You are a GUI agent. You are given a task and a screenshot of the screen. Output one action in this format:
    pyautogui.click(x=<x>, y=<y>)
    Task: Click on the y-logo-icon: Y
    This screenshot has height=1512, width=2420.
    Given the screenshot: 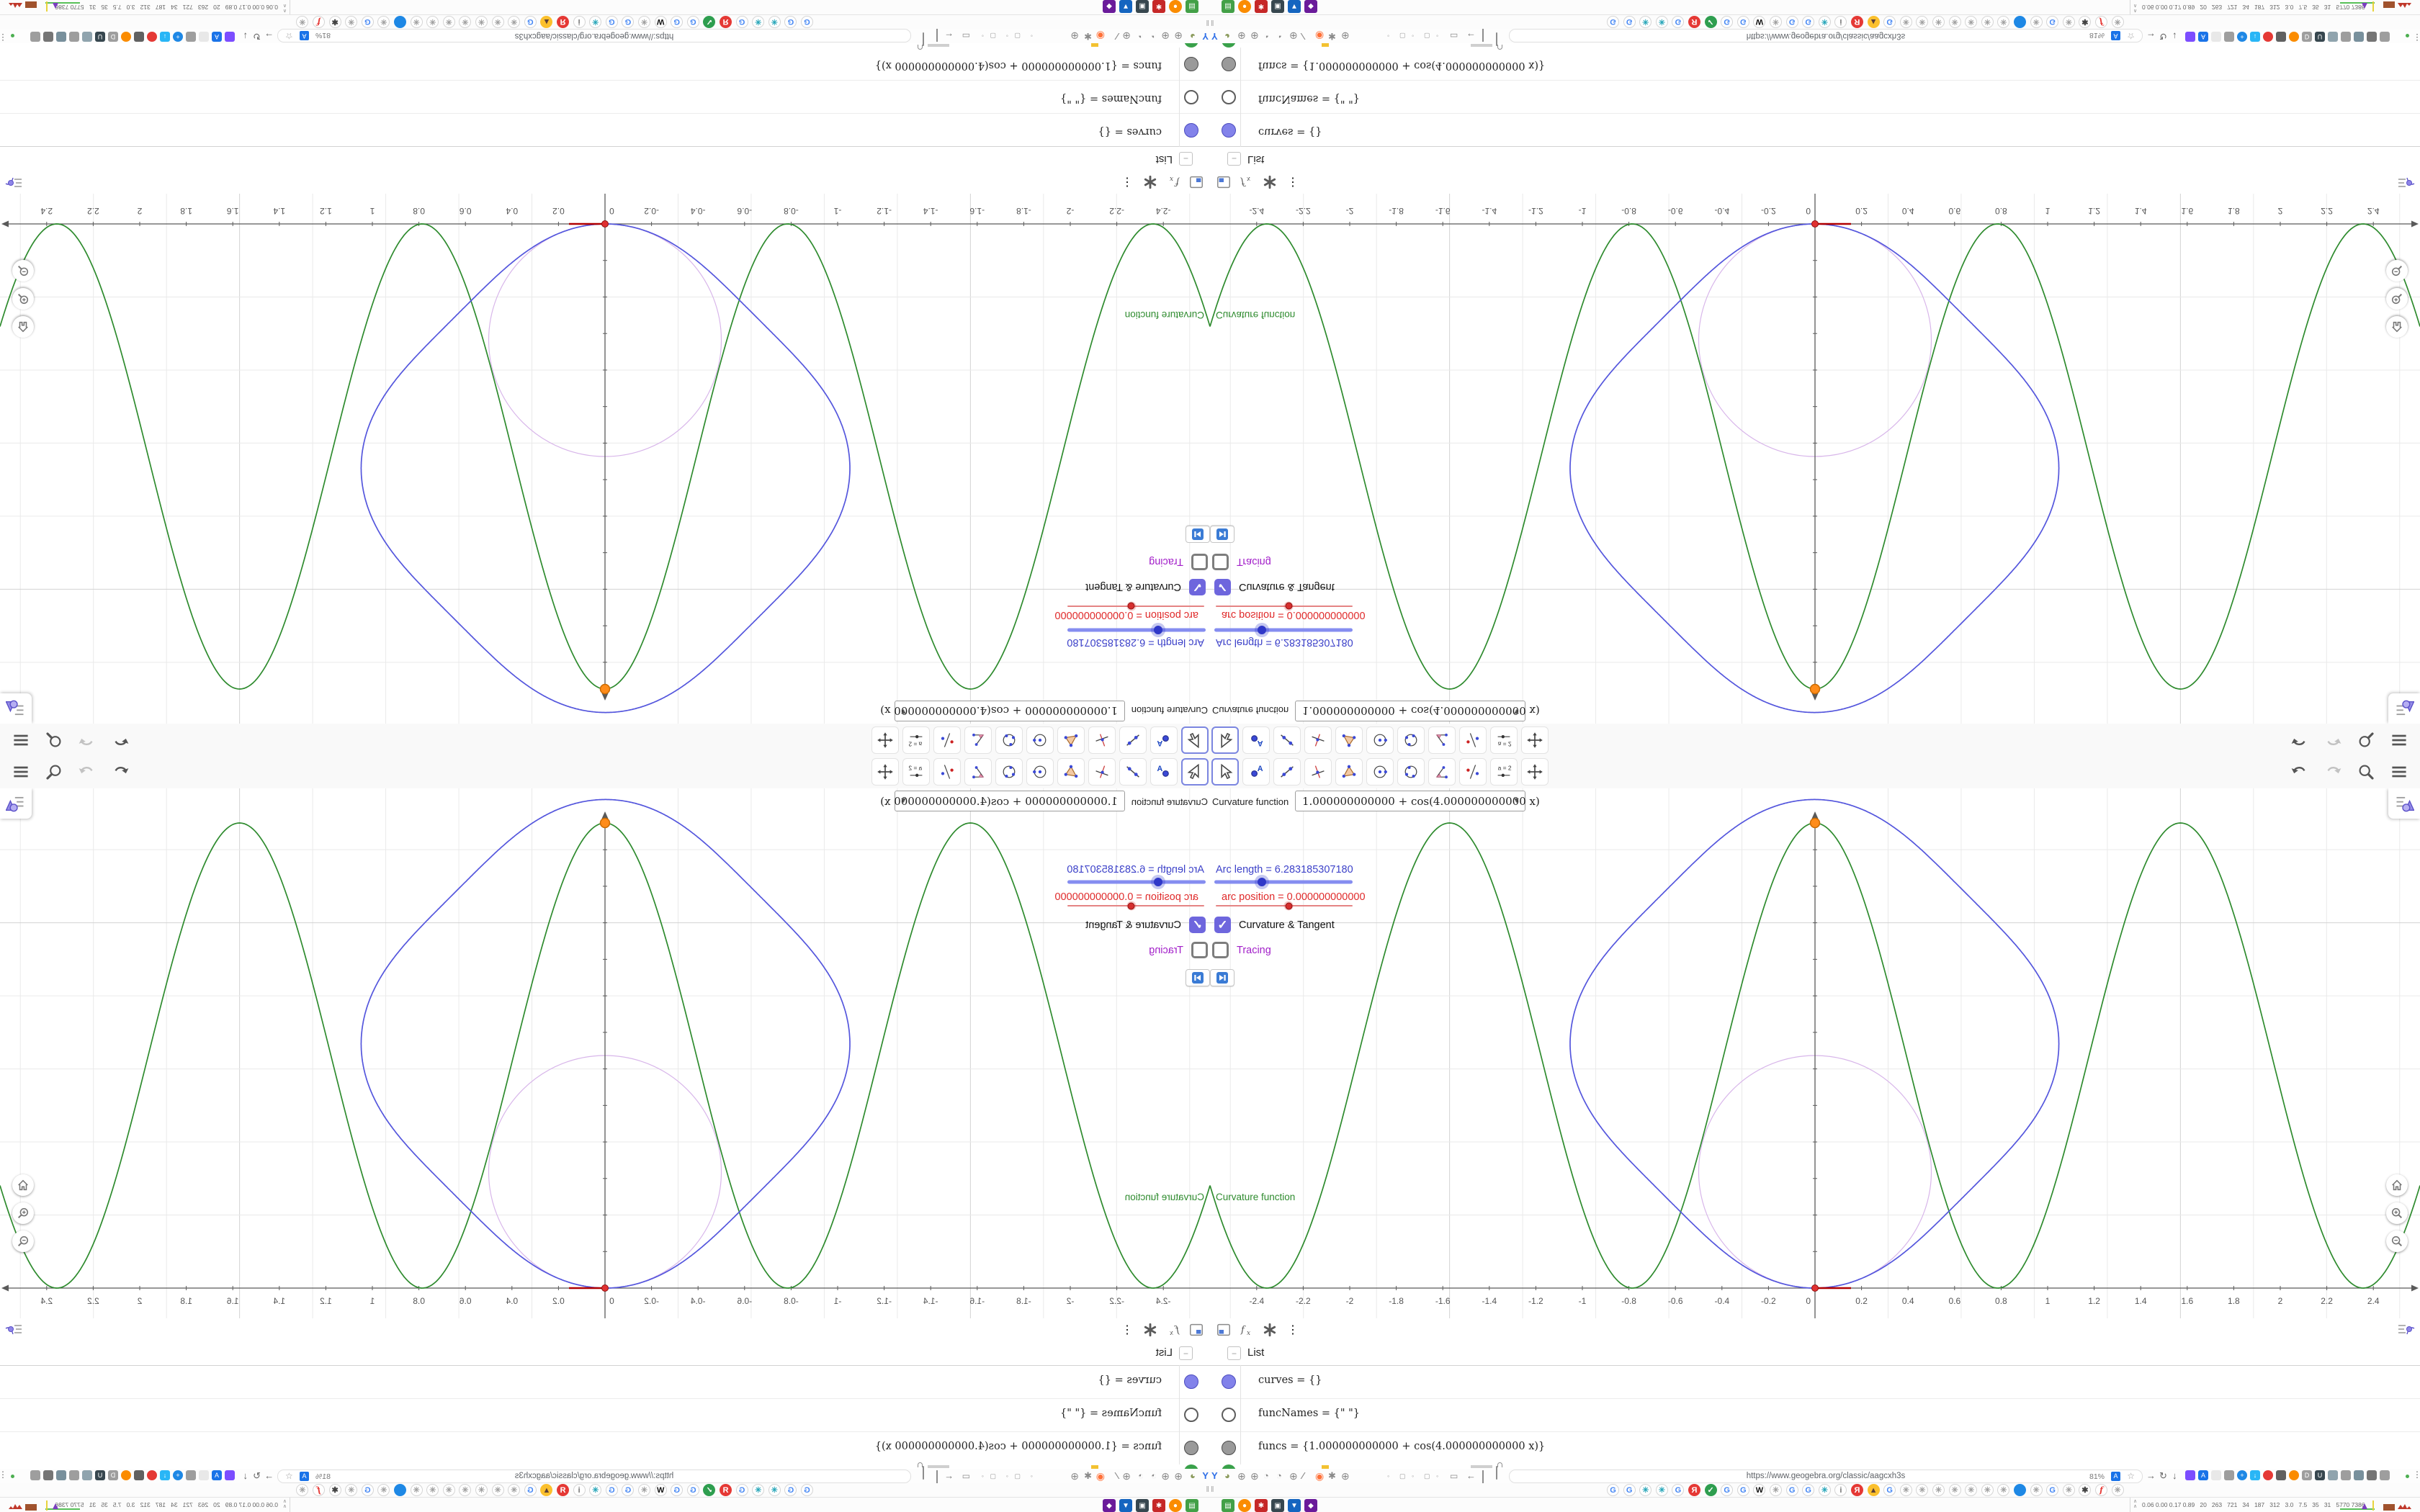 What is the action you would take?
    pyautogui.click(x=1205, y=1475)
    